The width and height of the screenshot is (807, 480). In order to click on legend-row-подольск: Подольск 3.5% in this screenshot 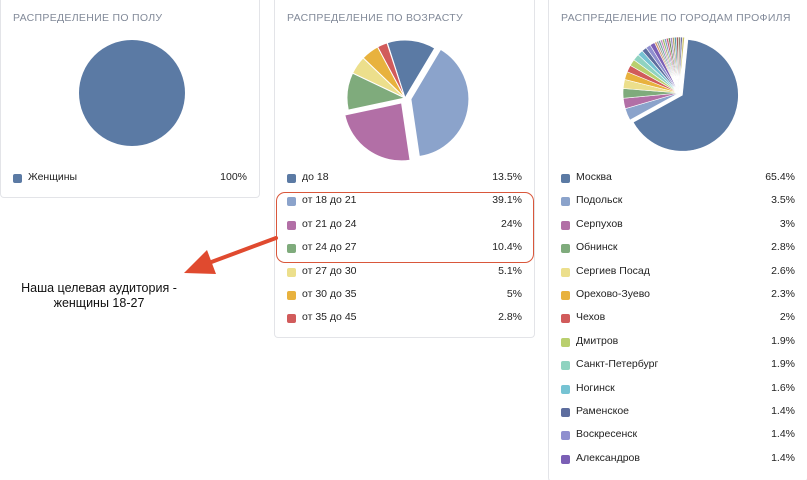, I will do `click(678, 203)`.